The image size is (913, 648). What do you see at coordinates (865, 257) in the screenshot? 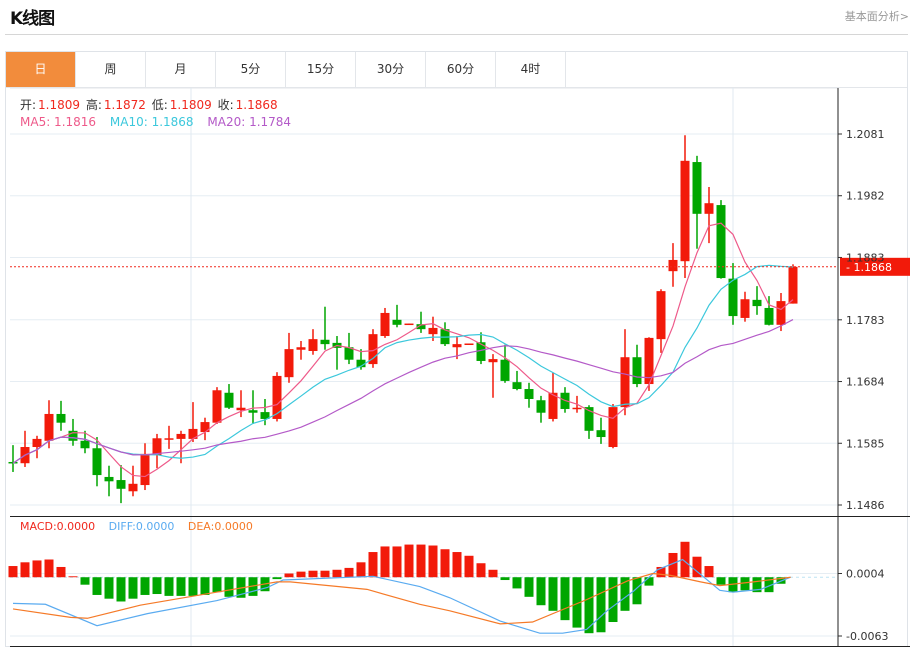
I see `price-axis-label: 1.1883` at bounding box center [865, 257].